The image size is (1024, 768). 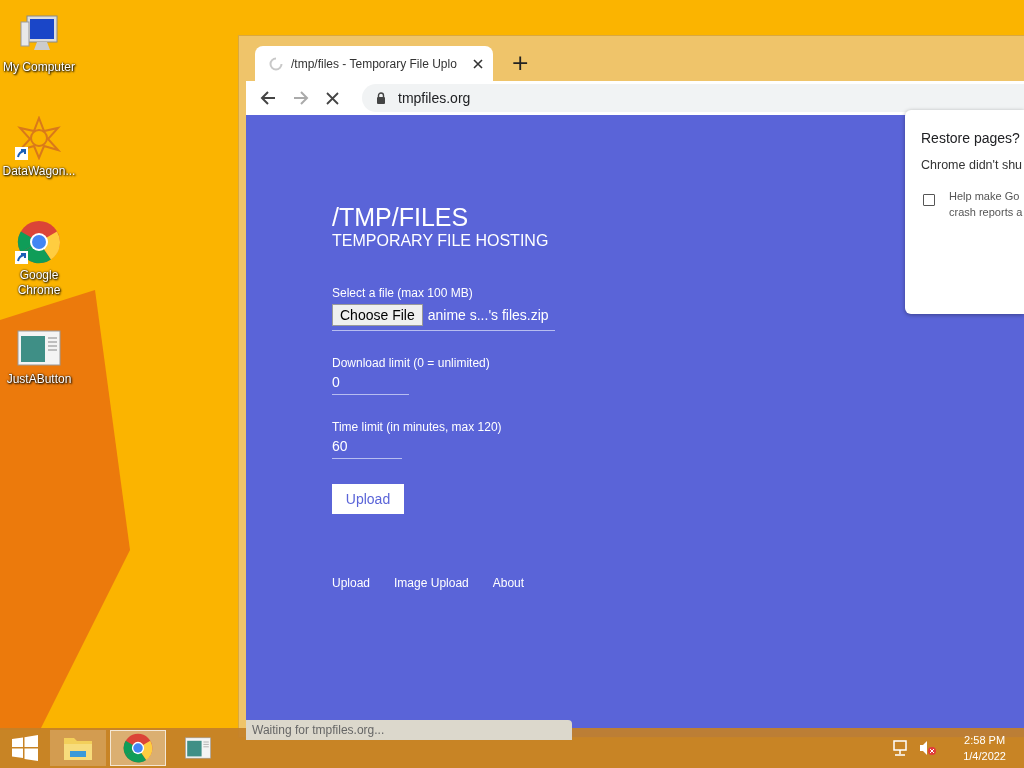 I want to click on checkbox, so click(x=929, y=200).